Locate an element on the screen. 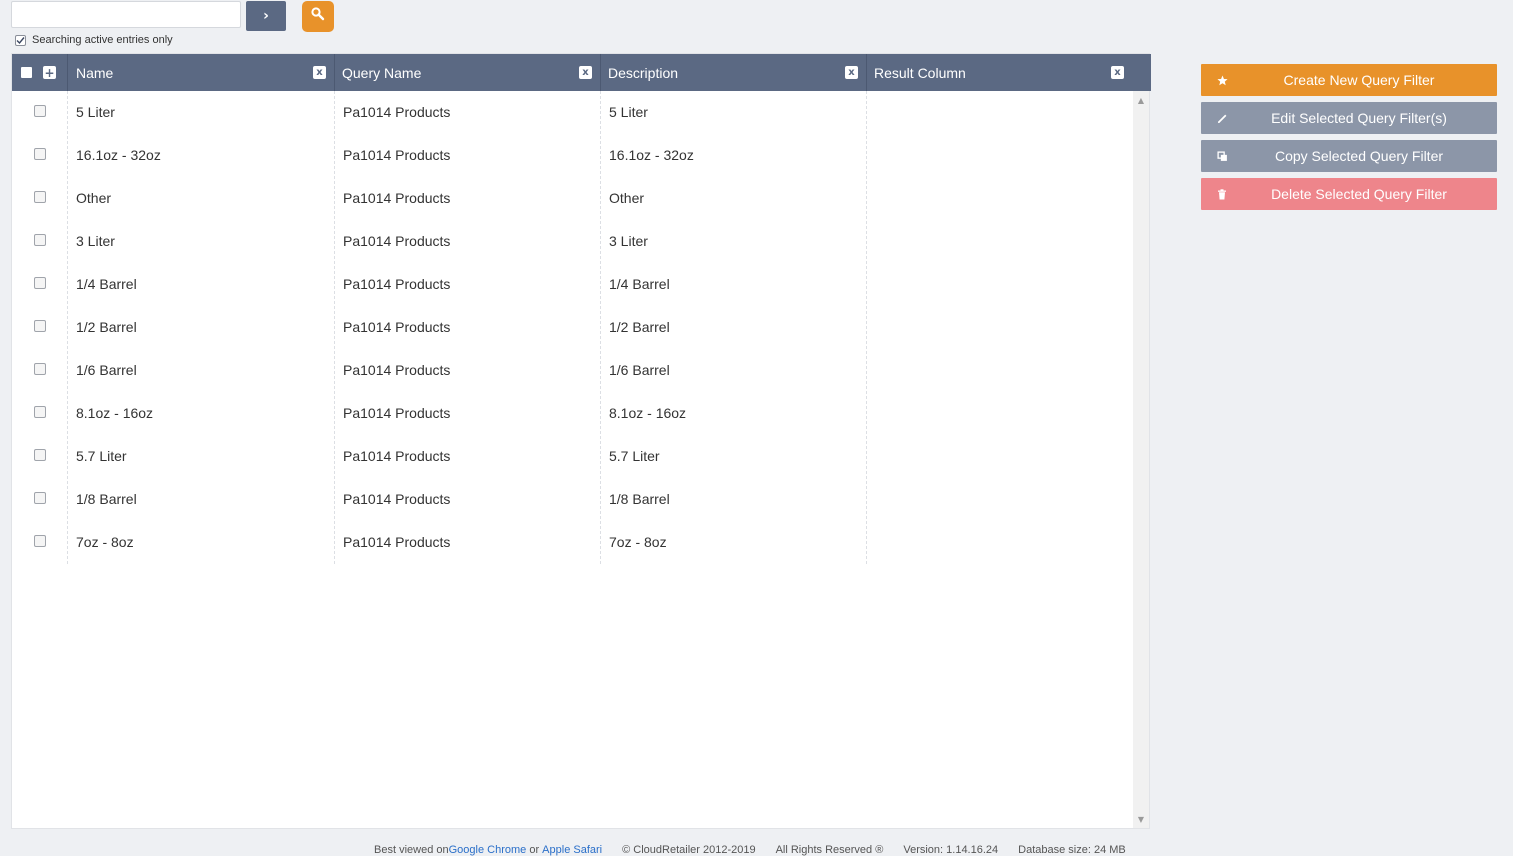  table-row: 8.1oz - 16oz Pa1014 Products 8.1oz - 16oz is located at coordinates (572, 413).